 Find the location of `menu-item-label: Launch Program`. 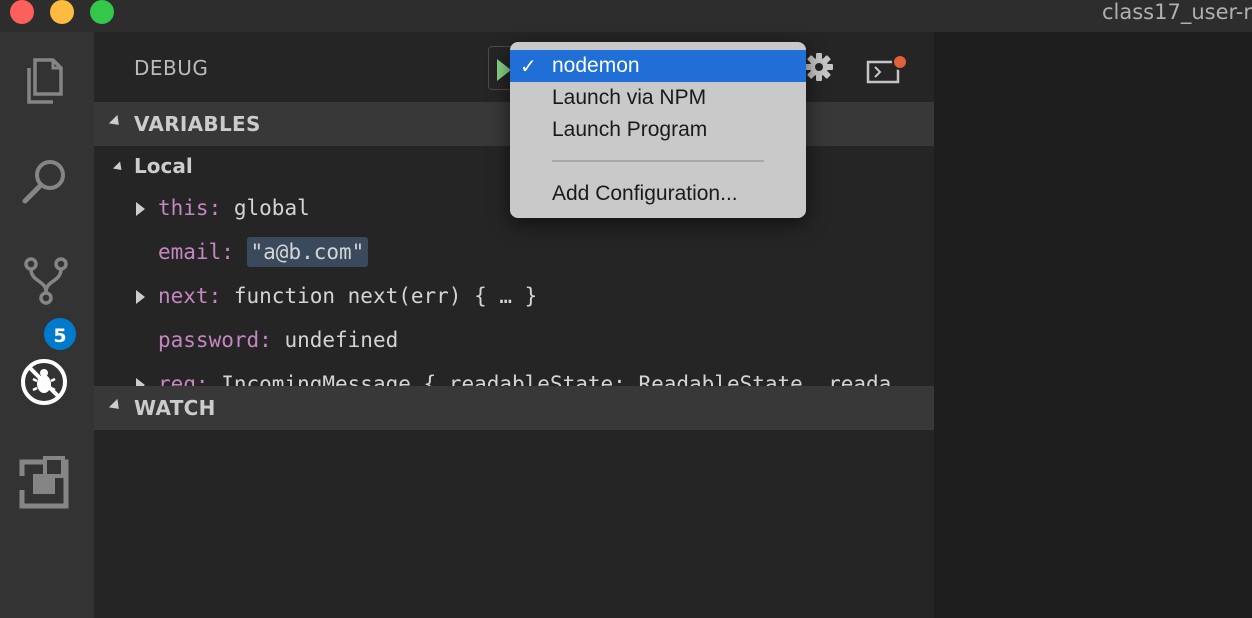

menu-item-label: Launch Program is located at coordinates (630, 129).